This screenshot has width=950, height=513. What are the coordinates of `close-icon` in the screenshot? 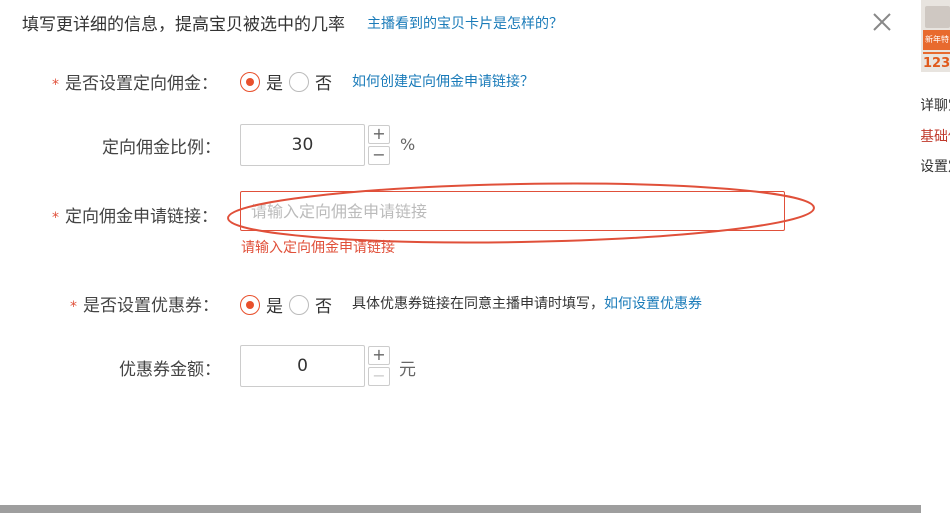 It's located at (882, 22).